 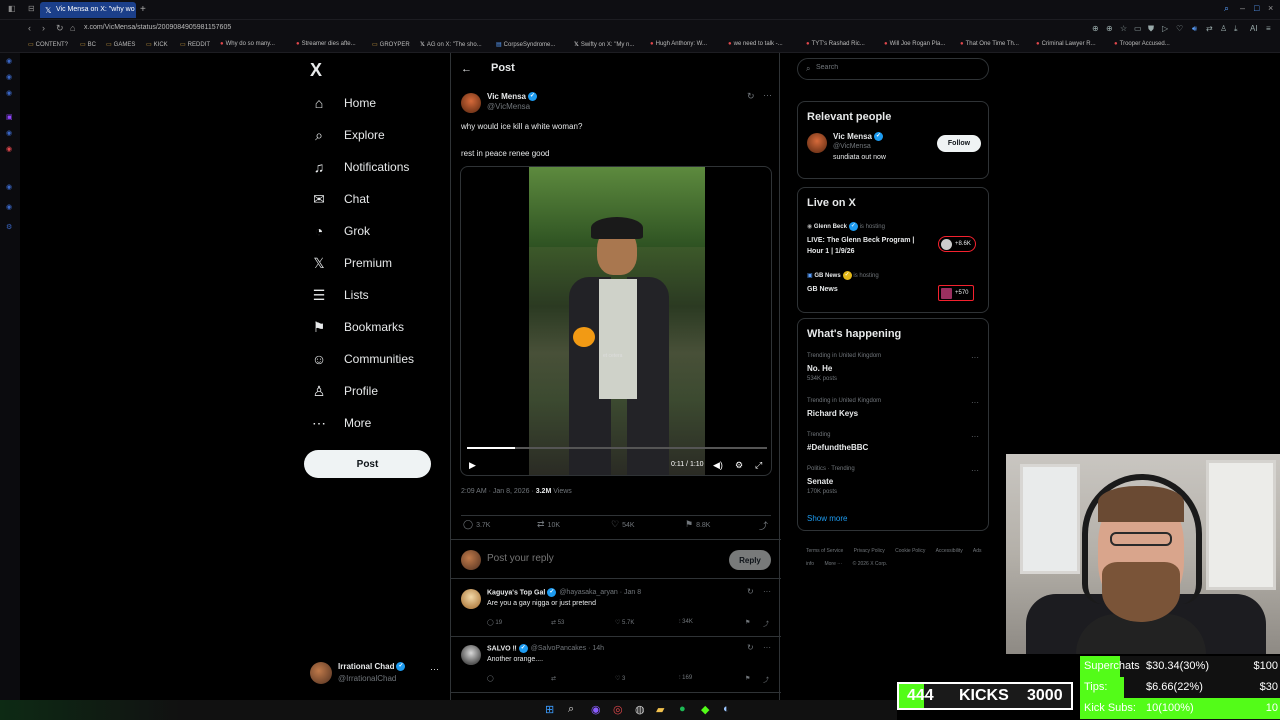 What do you see at coordinates (545, 648) in the screenshot?
I see `reply-author: SALVO ‼ ✓ @SalvoPancakes · 14h` at bounding box center [545, 648].